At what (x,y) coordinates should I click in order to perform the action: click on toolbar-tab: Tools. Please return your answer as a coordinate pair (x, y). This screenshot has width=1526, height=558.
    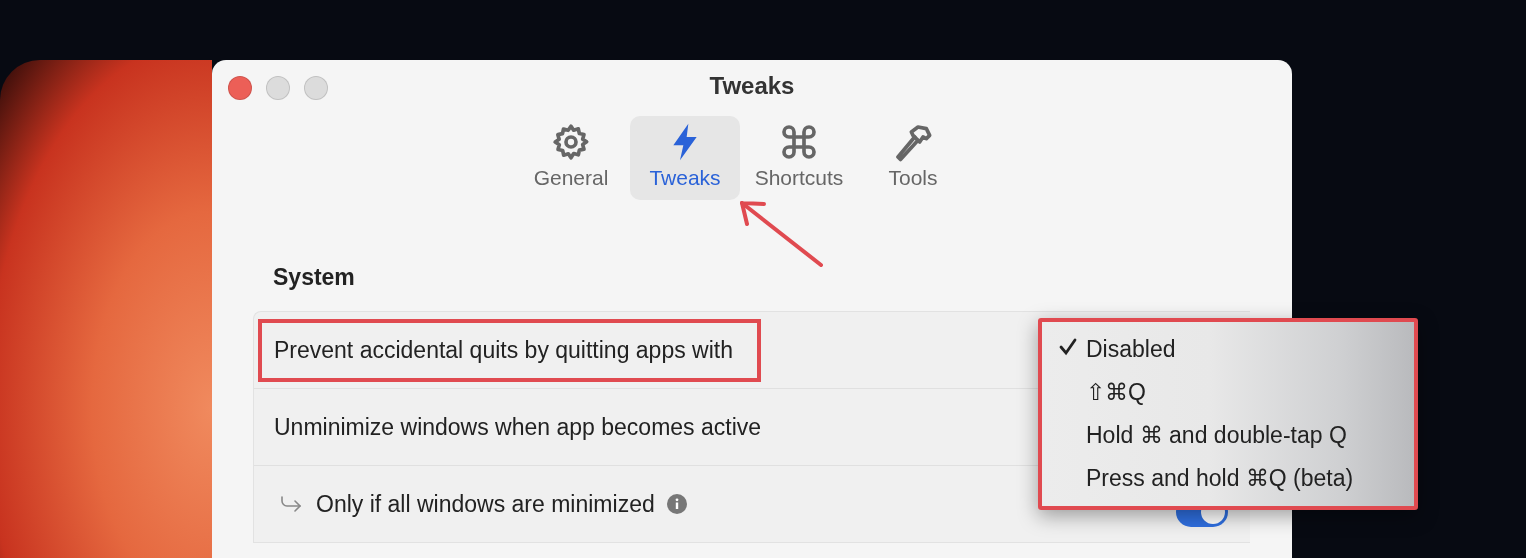
    Looking at the image, I should click on (913, 158).